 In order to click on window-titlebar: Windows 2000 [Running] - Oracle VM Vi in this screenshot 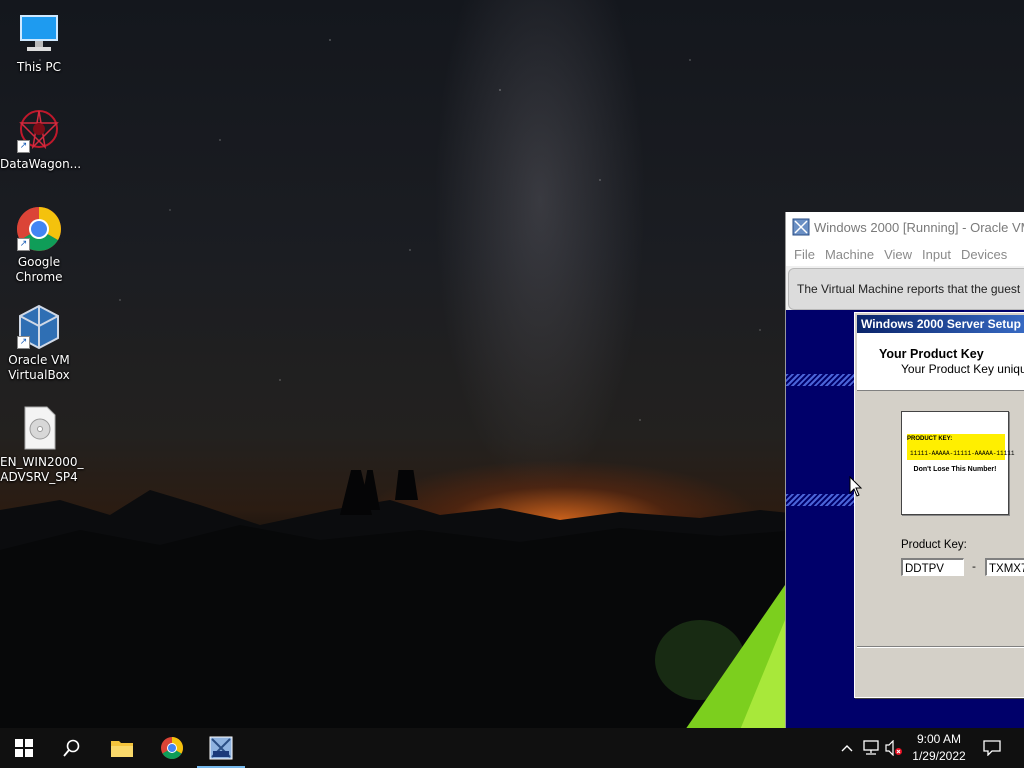, I will do `click(905, 227)`.